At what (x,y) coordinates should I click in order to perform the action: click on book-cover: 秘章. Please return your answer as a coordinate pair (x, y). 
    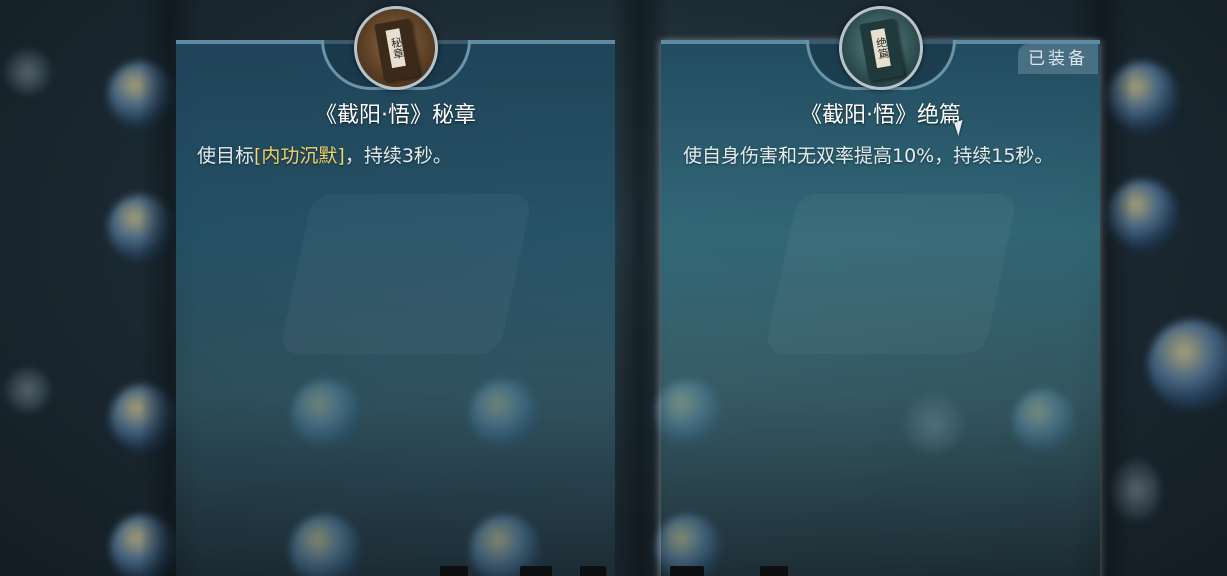
    Looking at the image, I should click on (397, 50).